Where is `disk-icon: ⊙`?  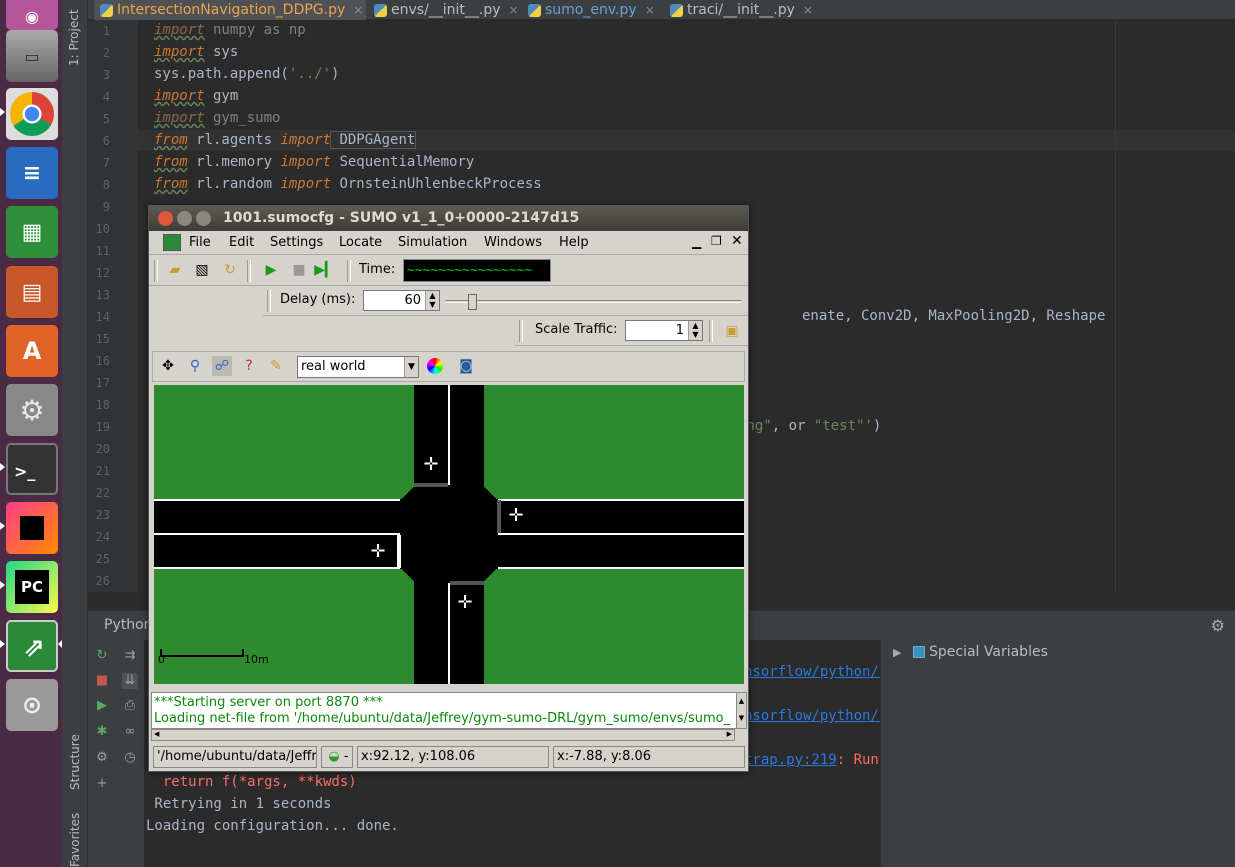 disk-icon: ⊙ is located at coordinates (32, 705).